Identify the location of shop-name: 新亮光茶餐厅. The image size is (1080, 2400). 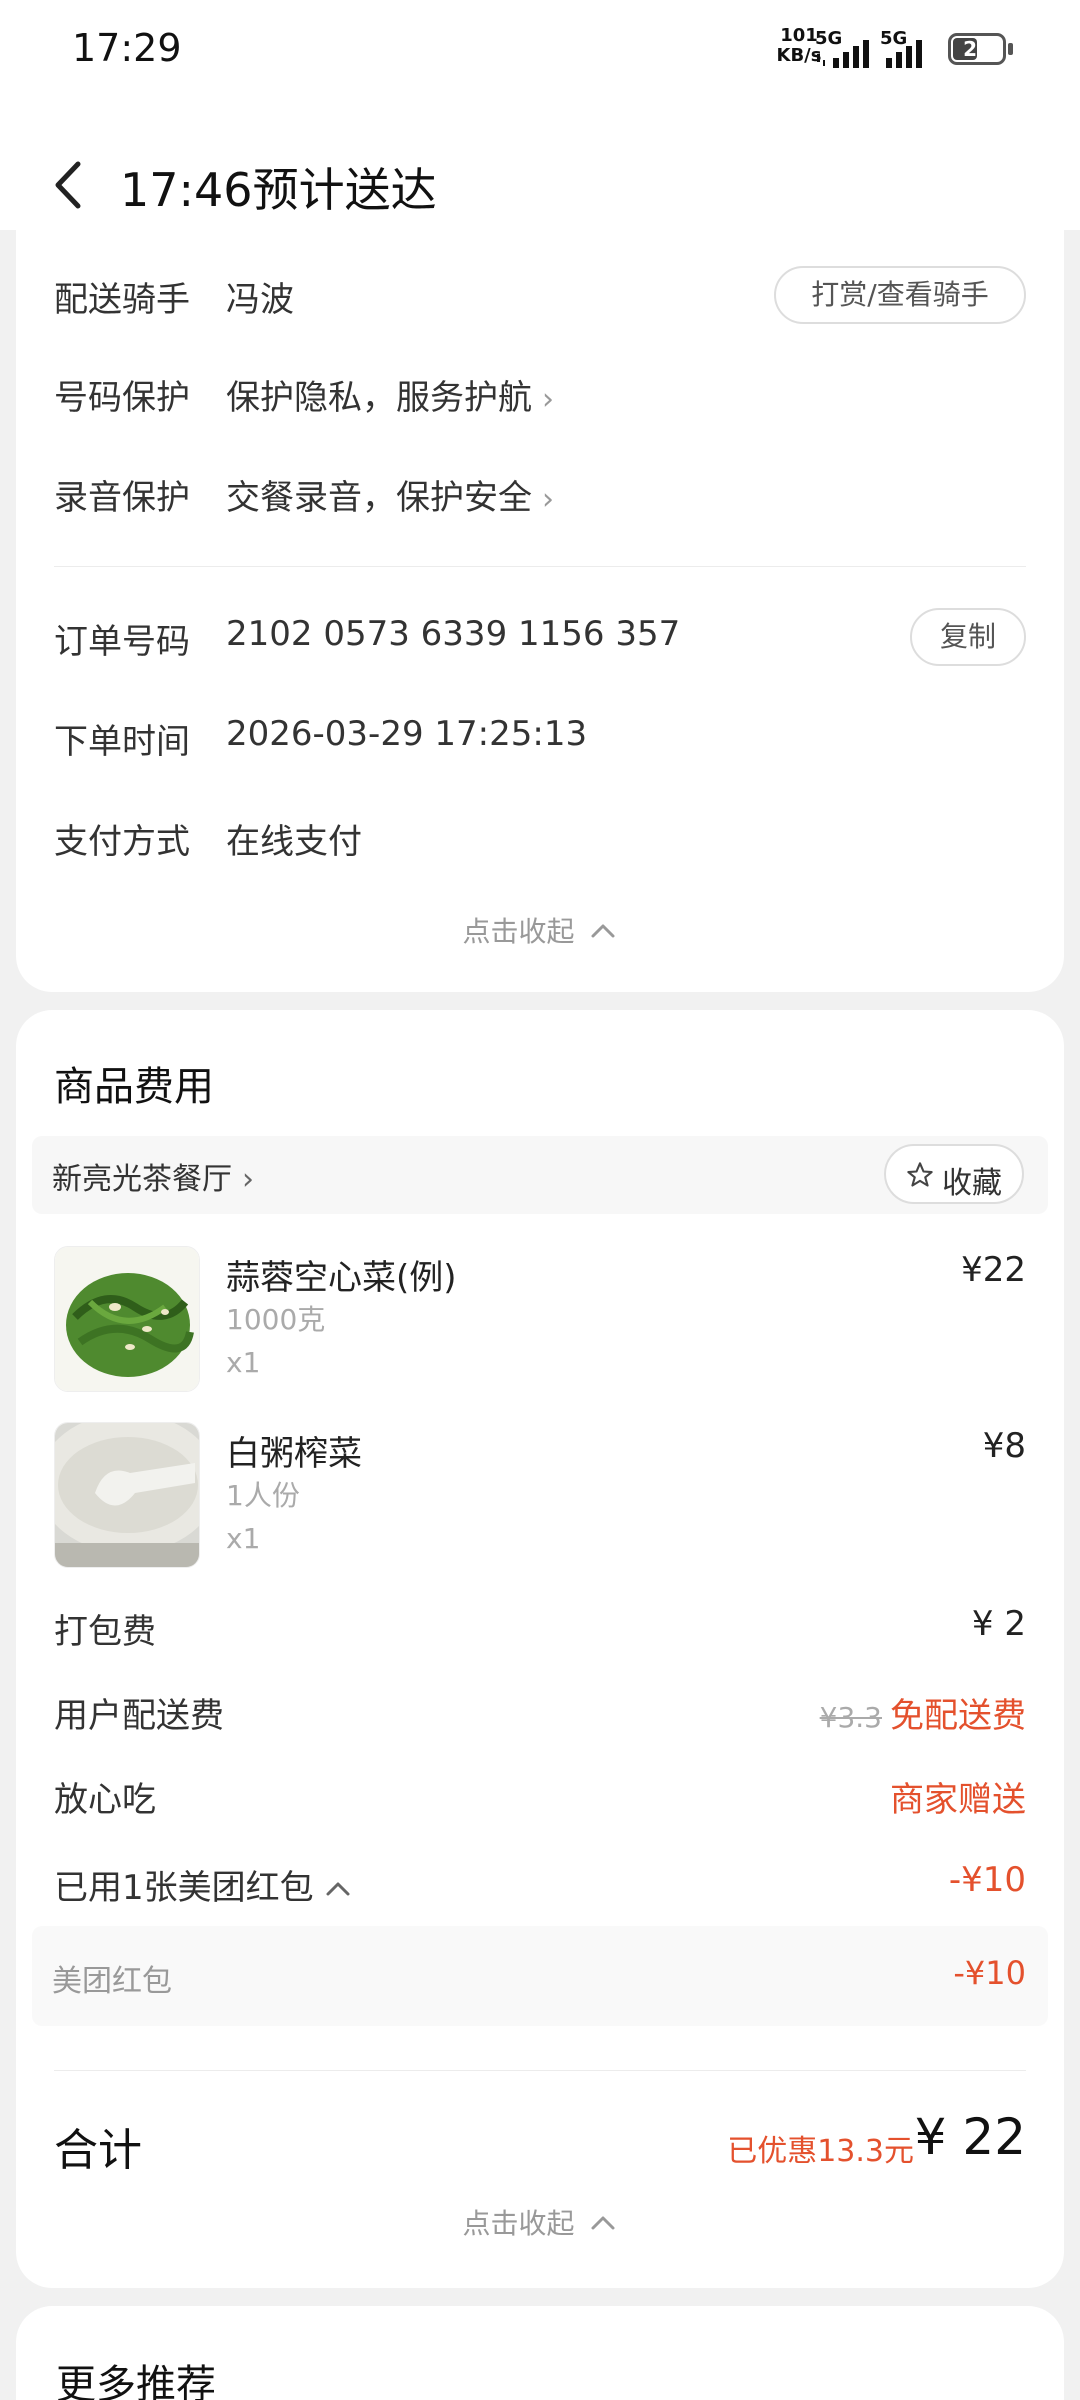
(142, 1179).